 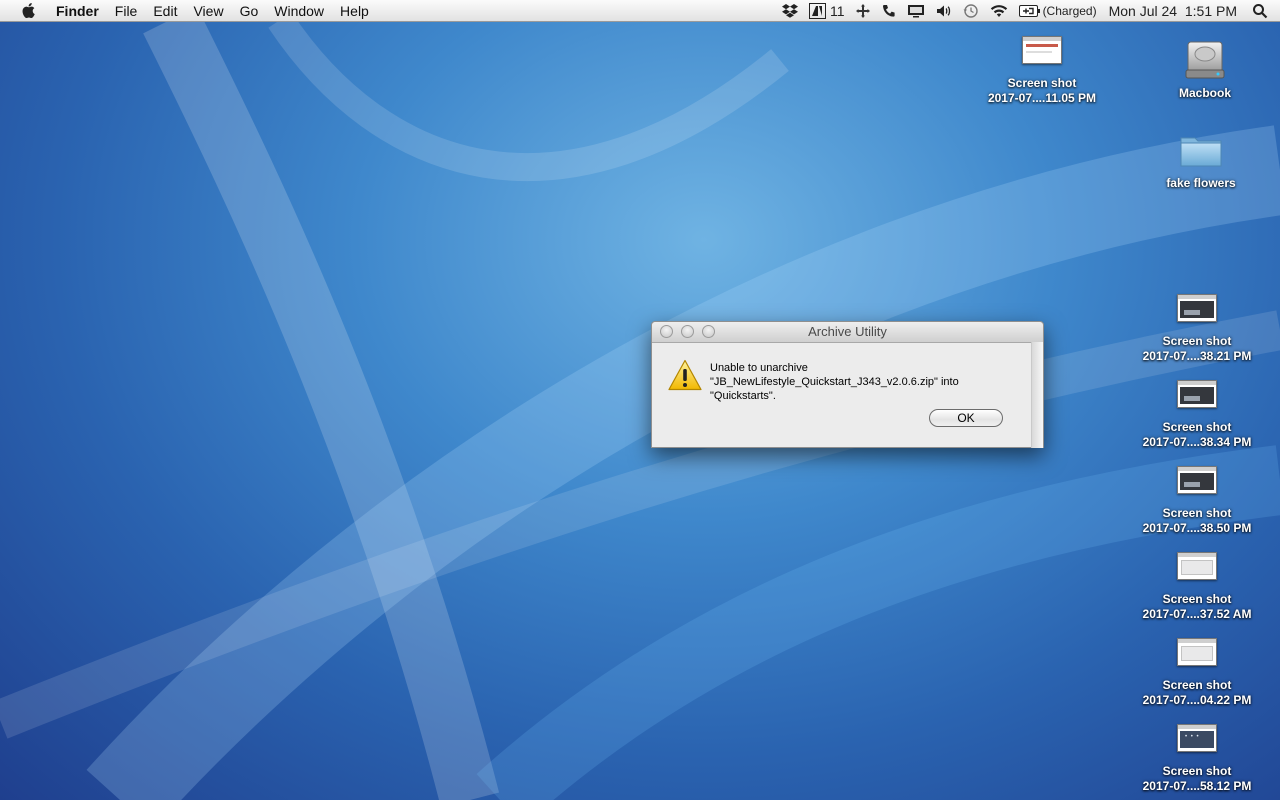 I want to click on icon-label-date: 2017-07....38.21 PM, so click(x=1197, y=356).